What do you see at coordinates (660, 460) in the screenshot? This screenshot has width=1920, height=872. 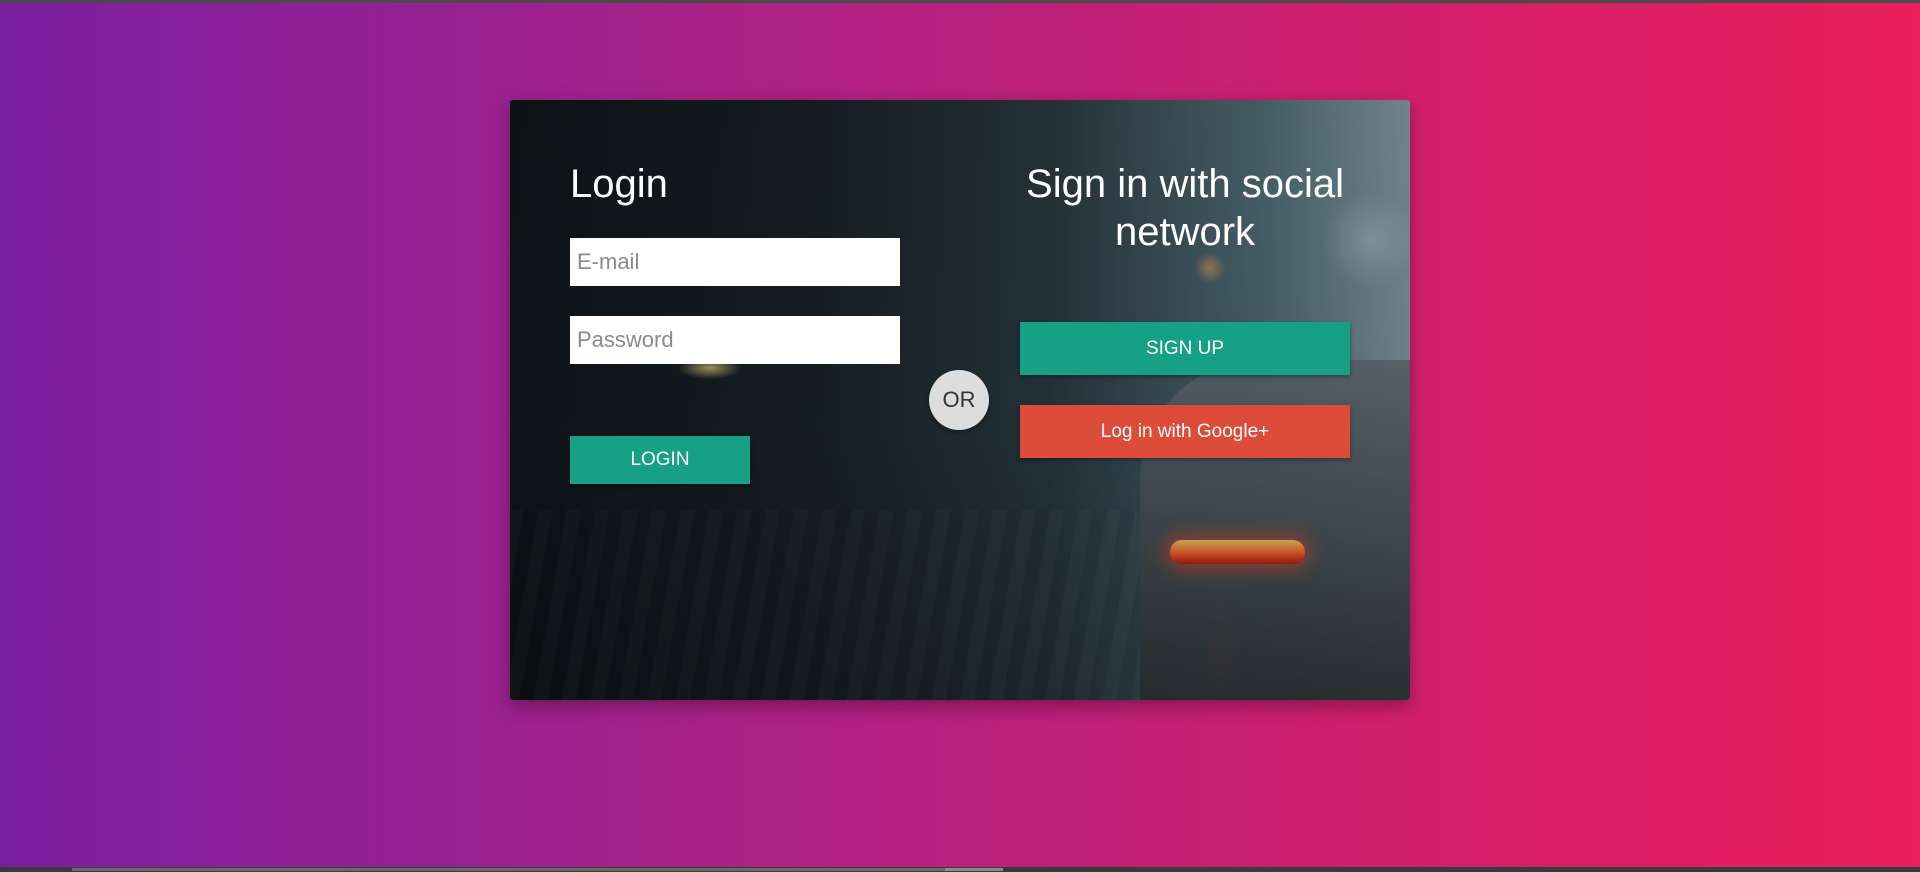 I see `login-button: LOGIN` at bounding box center [660, 460].